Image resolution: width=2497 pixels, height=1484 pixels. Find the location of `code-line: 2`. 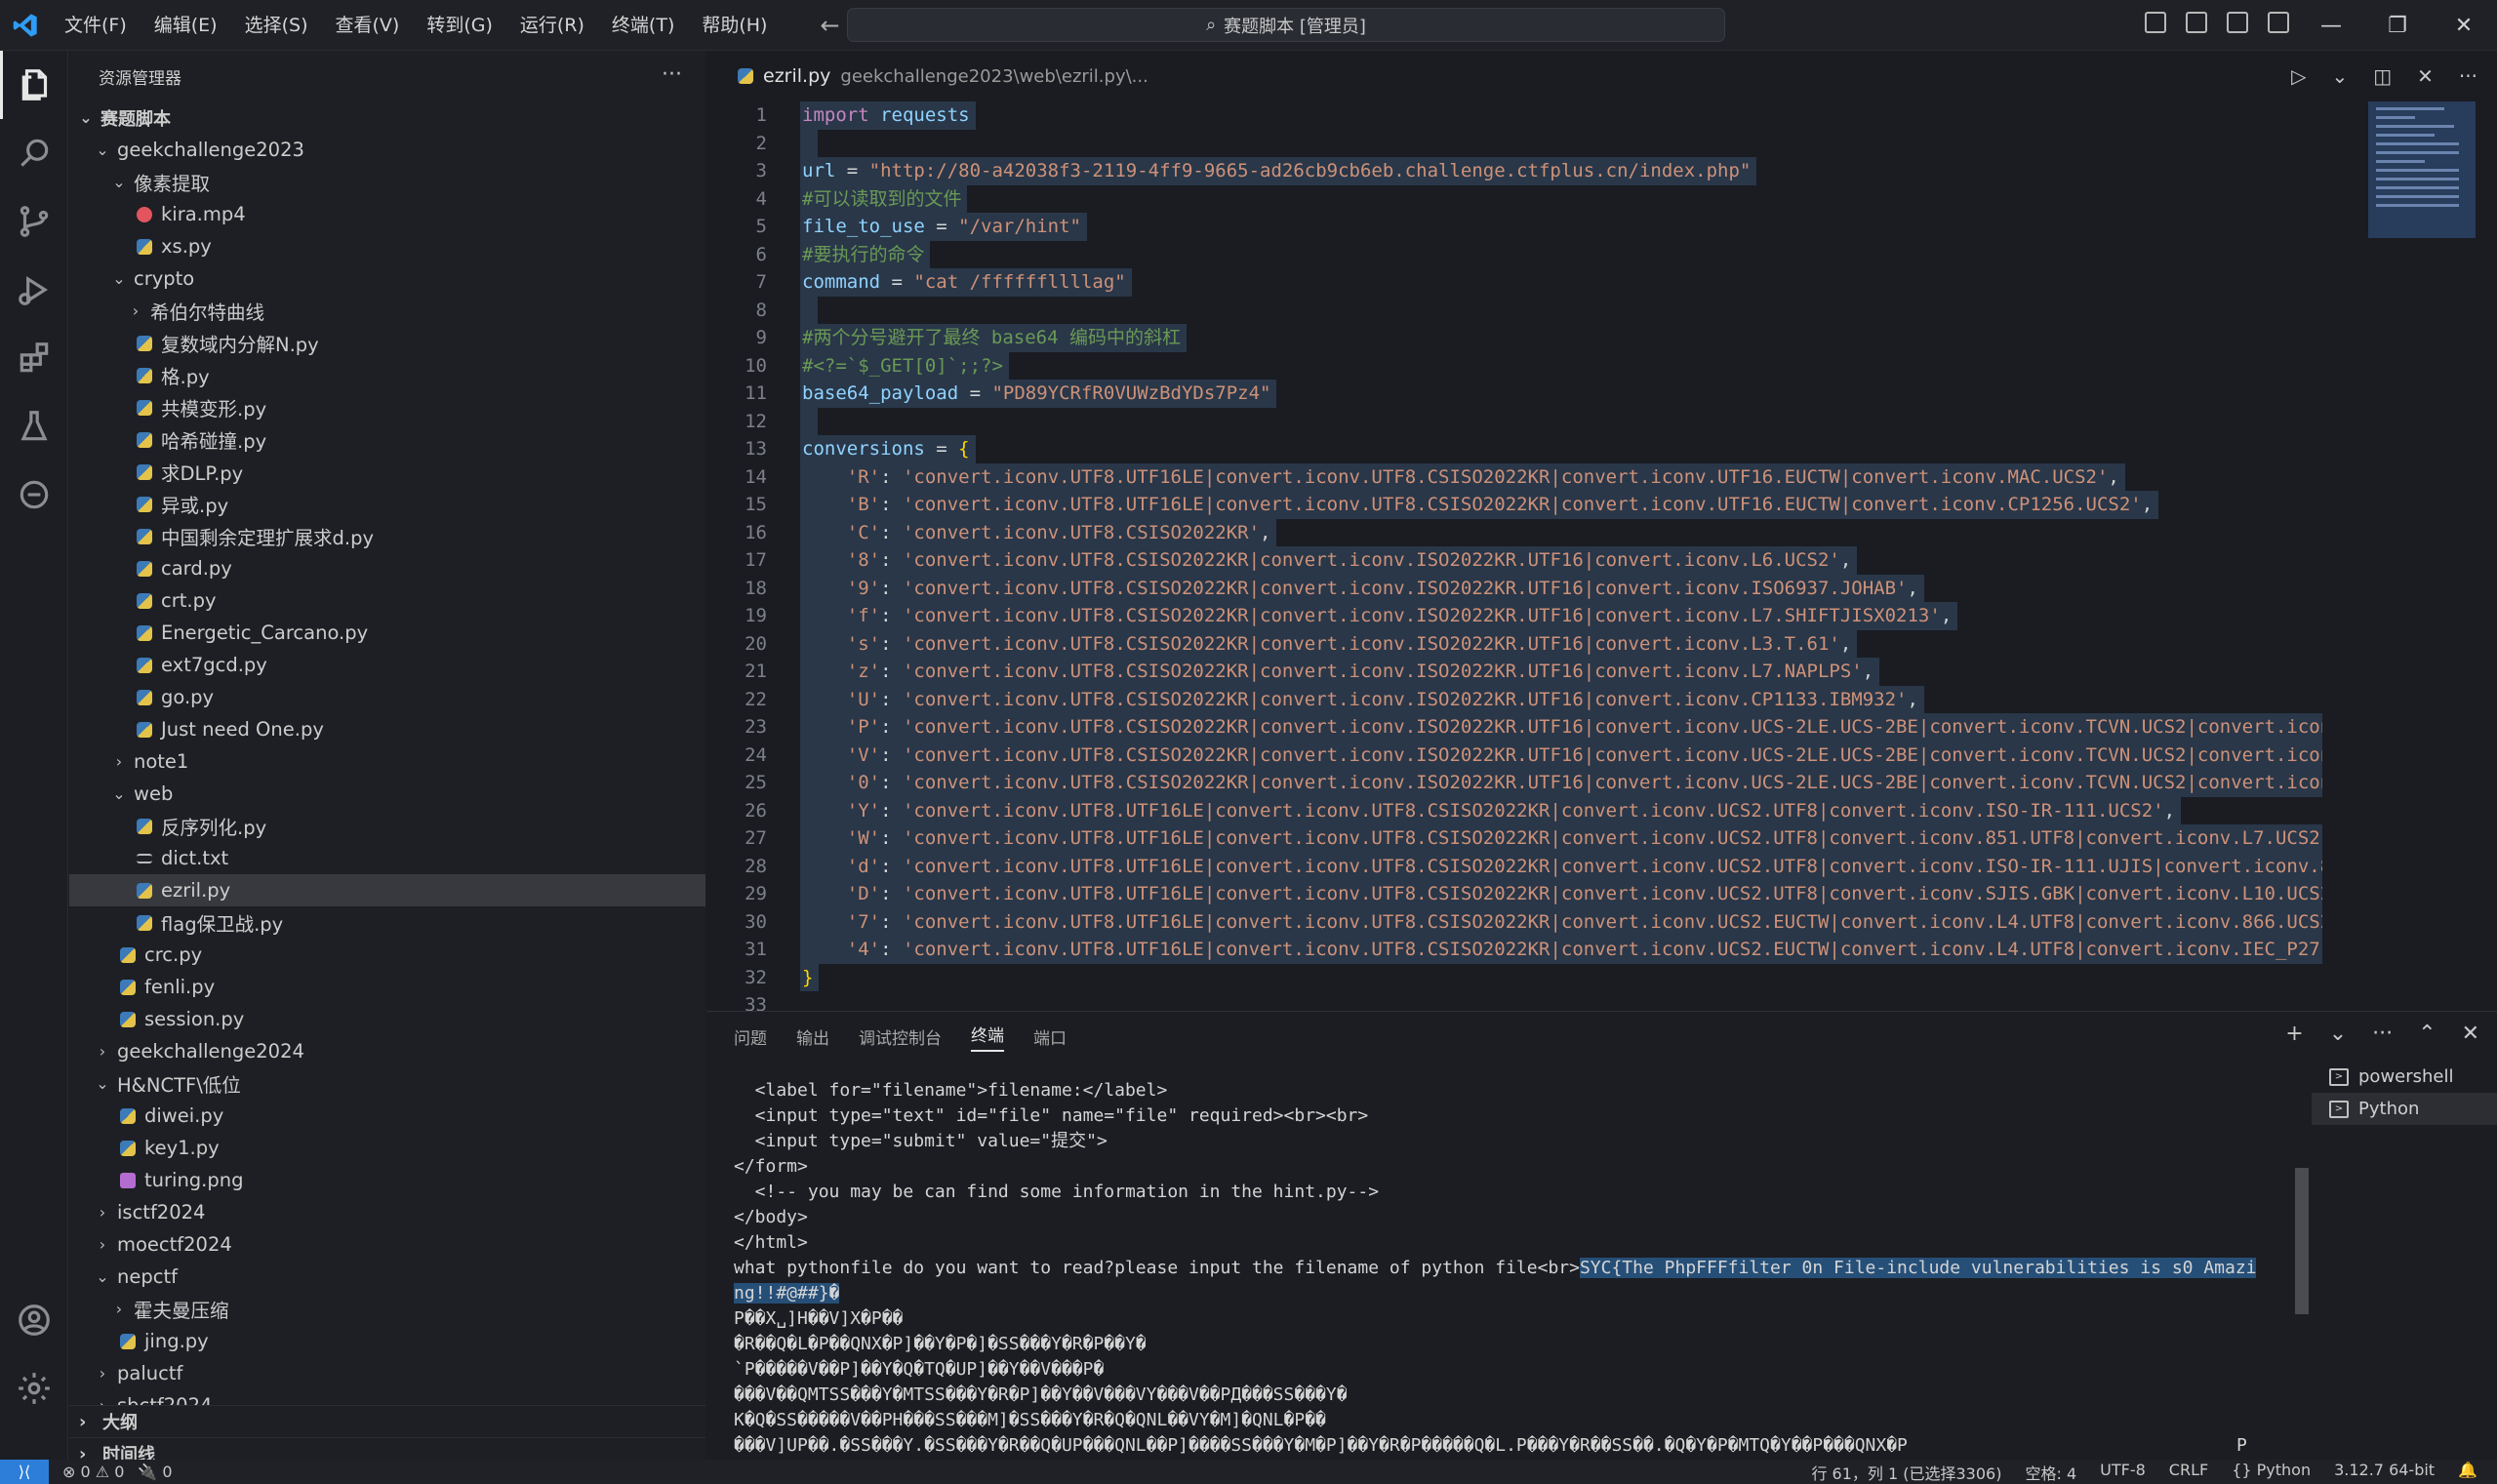

code-line: 2 is located at coordinates (1535, 143).